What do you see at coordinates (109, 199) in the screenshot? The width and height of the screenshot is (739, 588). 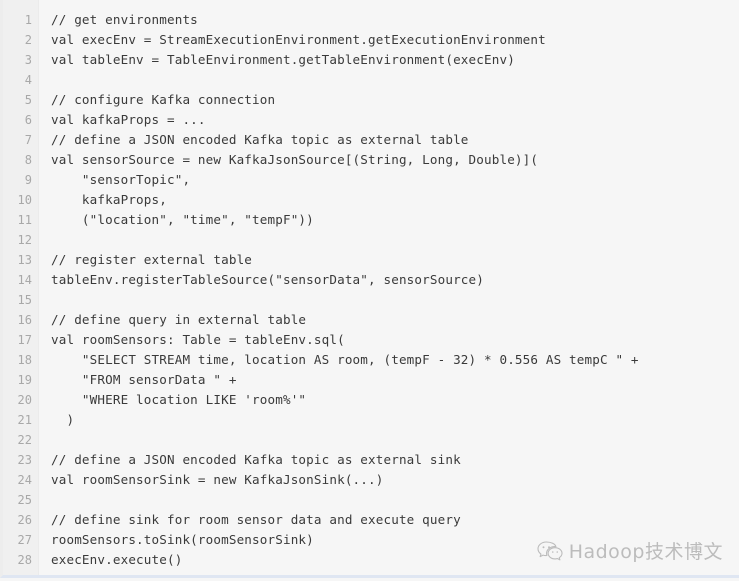 I see `code-line: kafkaProps,` at bounding box center [109, 199].